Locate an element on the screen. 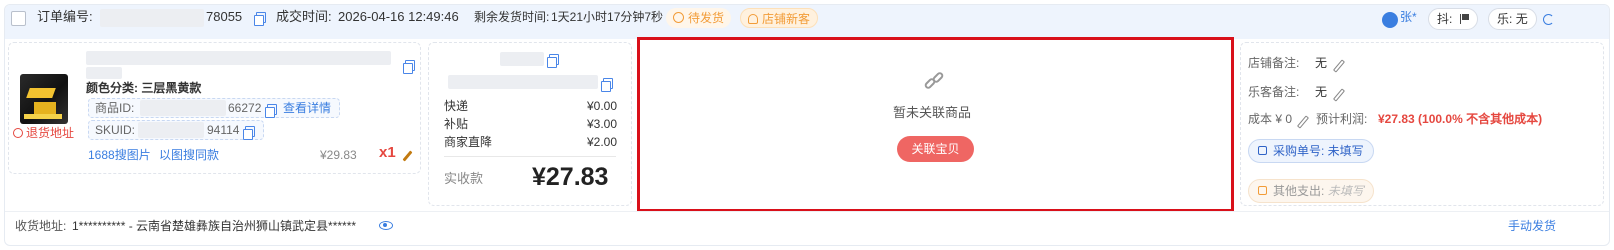 The height and width of the screenshot is (250, 1614). view-detail-link: 查看详情 is located at coordinates (307, 108).